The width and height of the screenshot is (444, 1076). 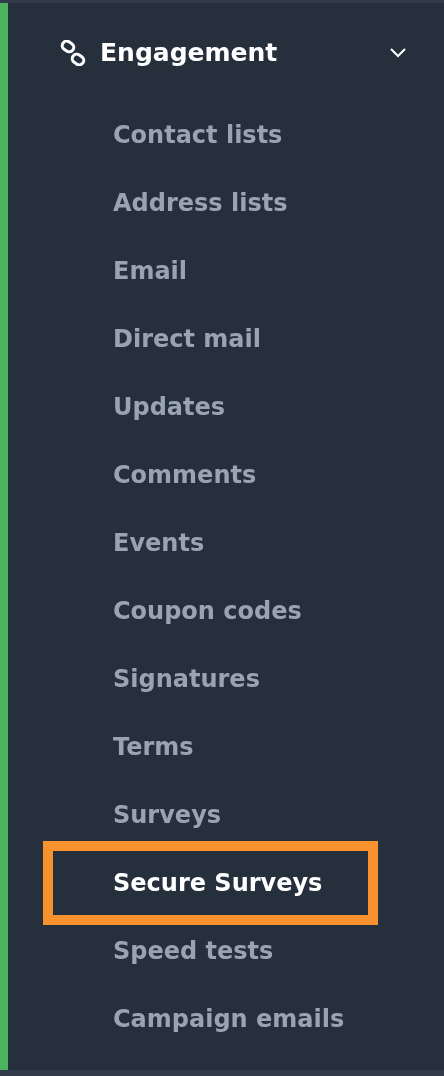 What do you see at coordinates (226, 475) in the screenshot?
I see `menu-item: Comments` at bounding box center [226, 475].